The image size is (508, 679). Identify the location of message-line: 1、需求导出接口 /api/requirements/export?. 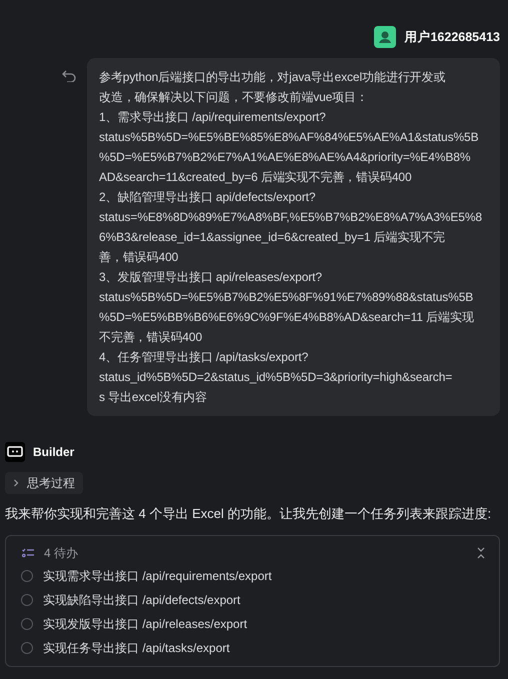
(213, 117).